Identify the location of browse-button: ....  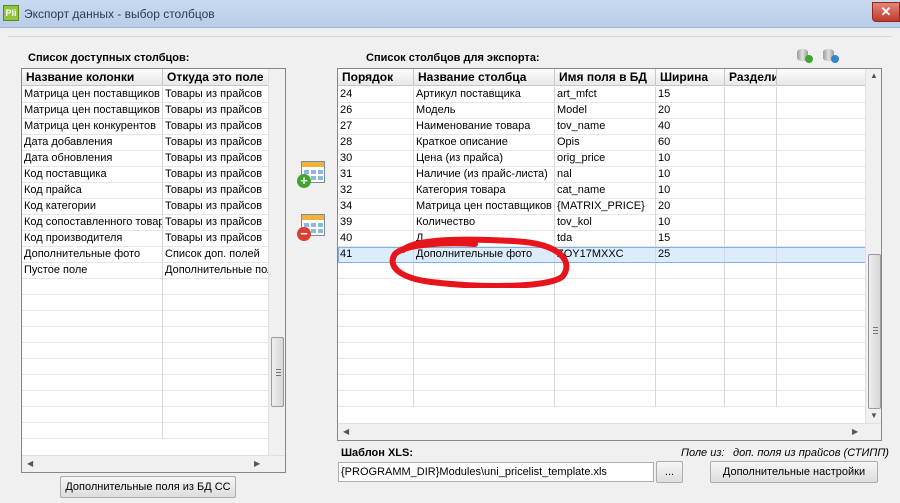
(669, 472).